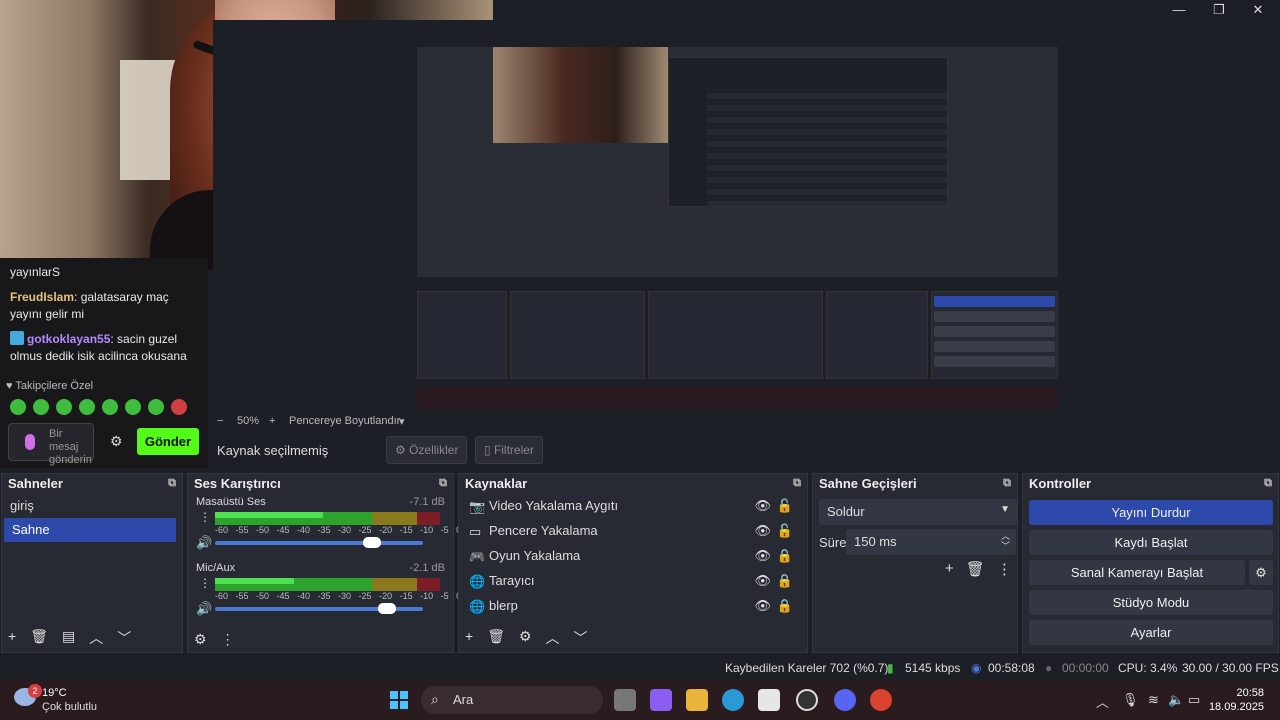 The width and height of the screenshot is (1280, 720). Describe the element at coordinates (70, 707) in the screenshot. I see `weather-desc: Çok bulutlu` at that location.